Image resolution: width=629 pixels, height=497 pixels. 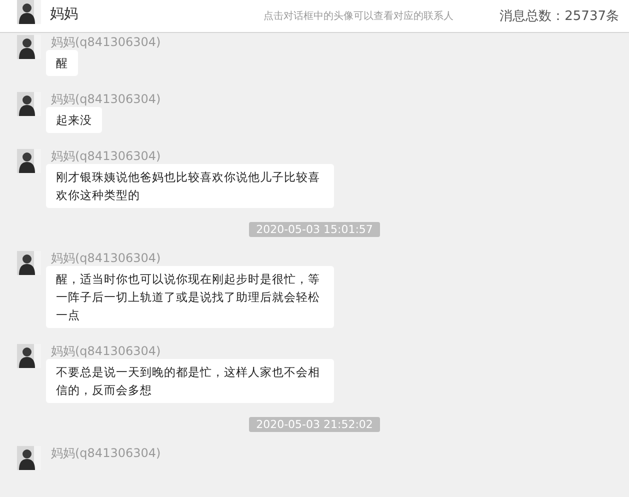 I want to click on timestamp: 2020-05-03 21:52:02, so click(x=314, y=424).